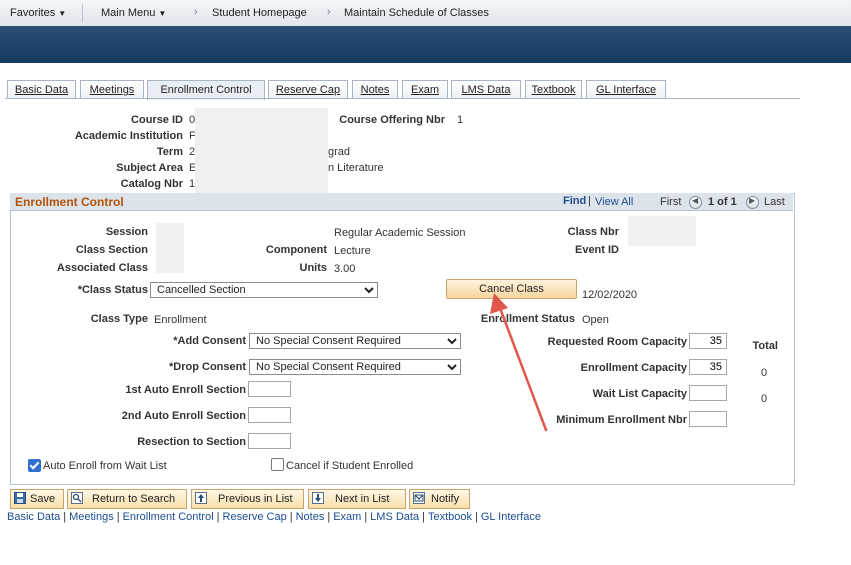 This screenshot has width=851, height=565. What do you see at coordinates (614, 202) in the screenshot?
I see `view-all-link: View All` at bounding box center [614, 202].